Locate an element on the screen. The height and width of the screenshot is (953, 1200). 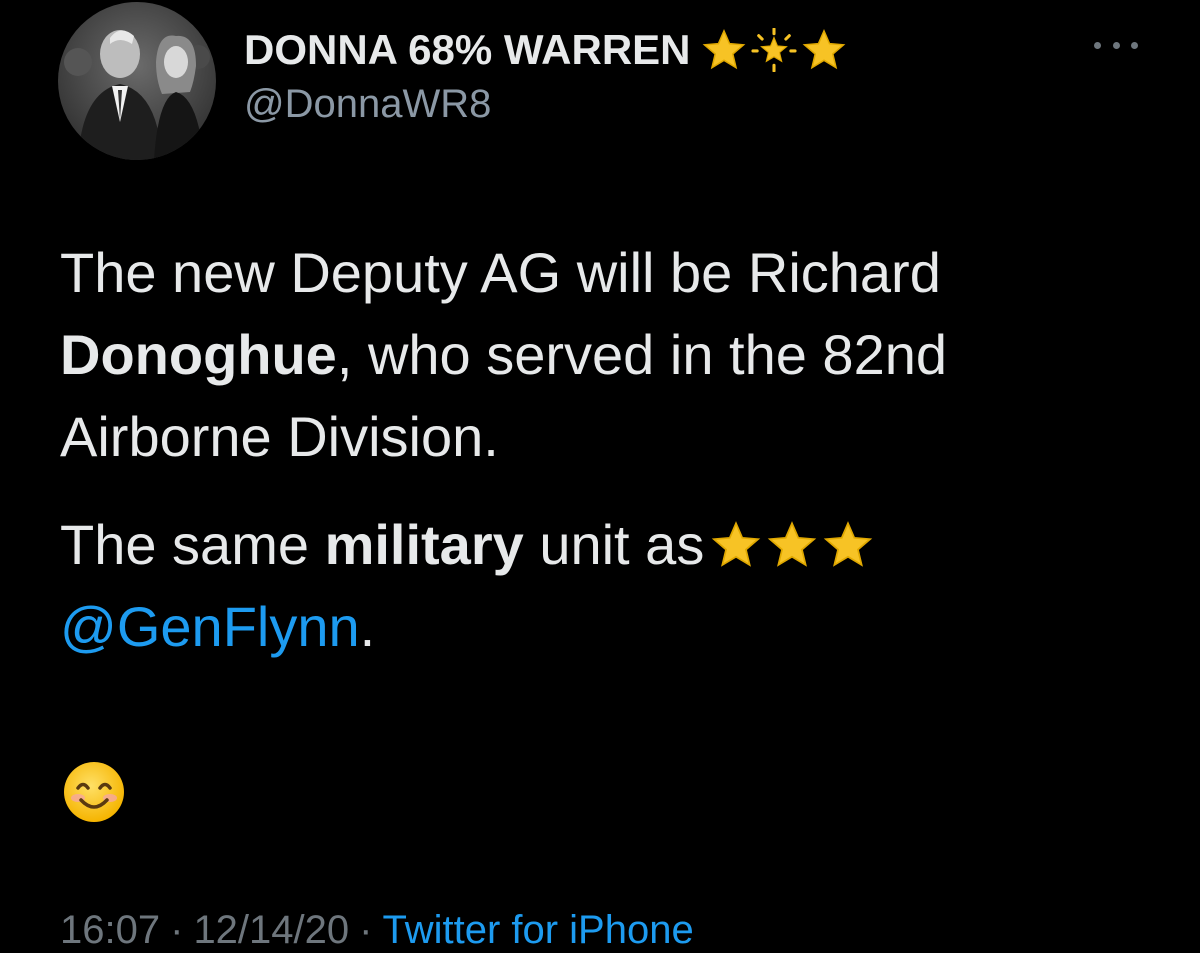
inline-star-group is located at coordinates (792, 545).